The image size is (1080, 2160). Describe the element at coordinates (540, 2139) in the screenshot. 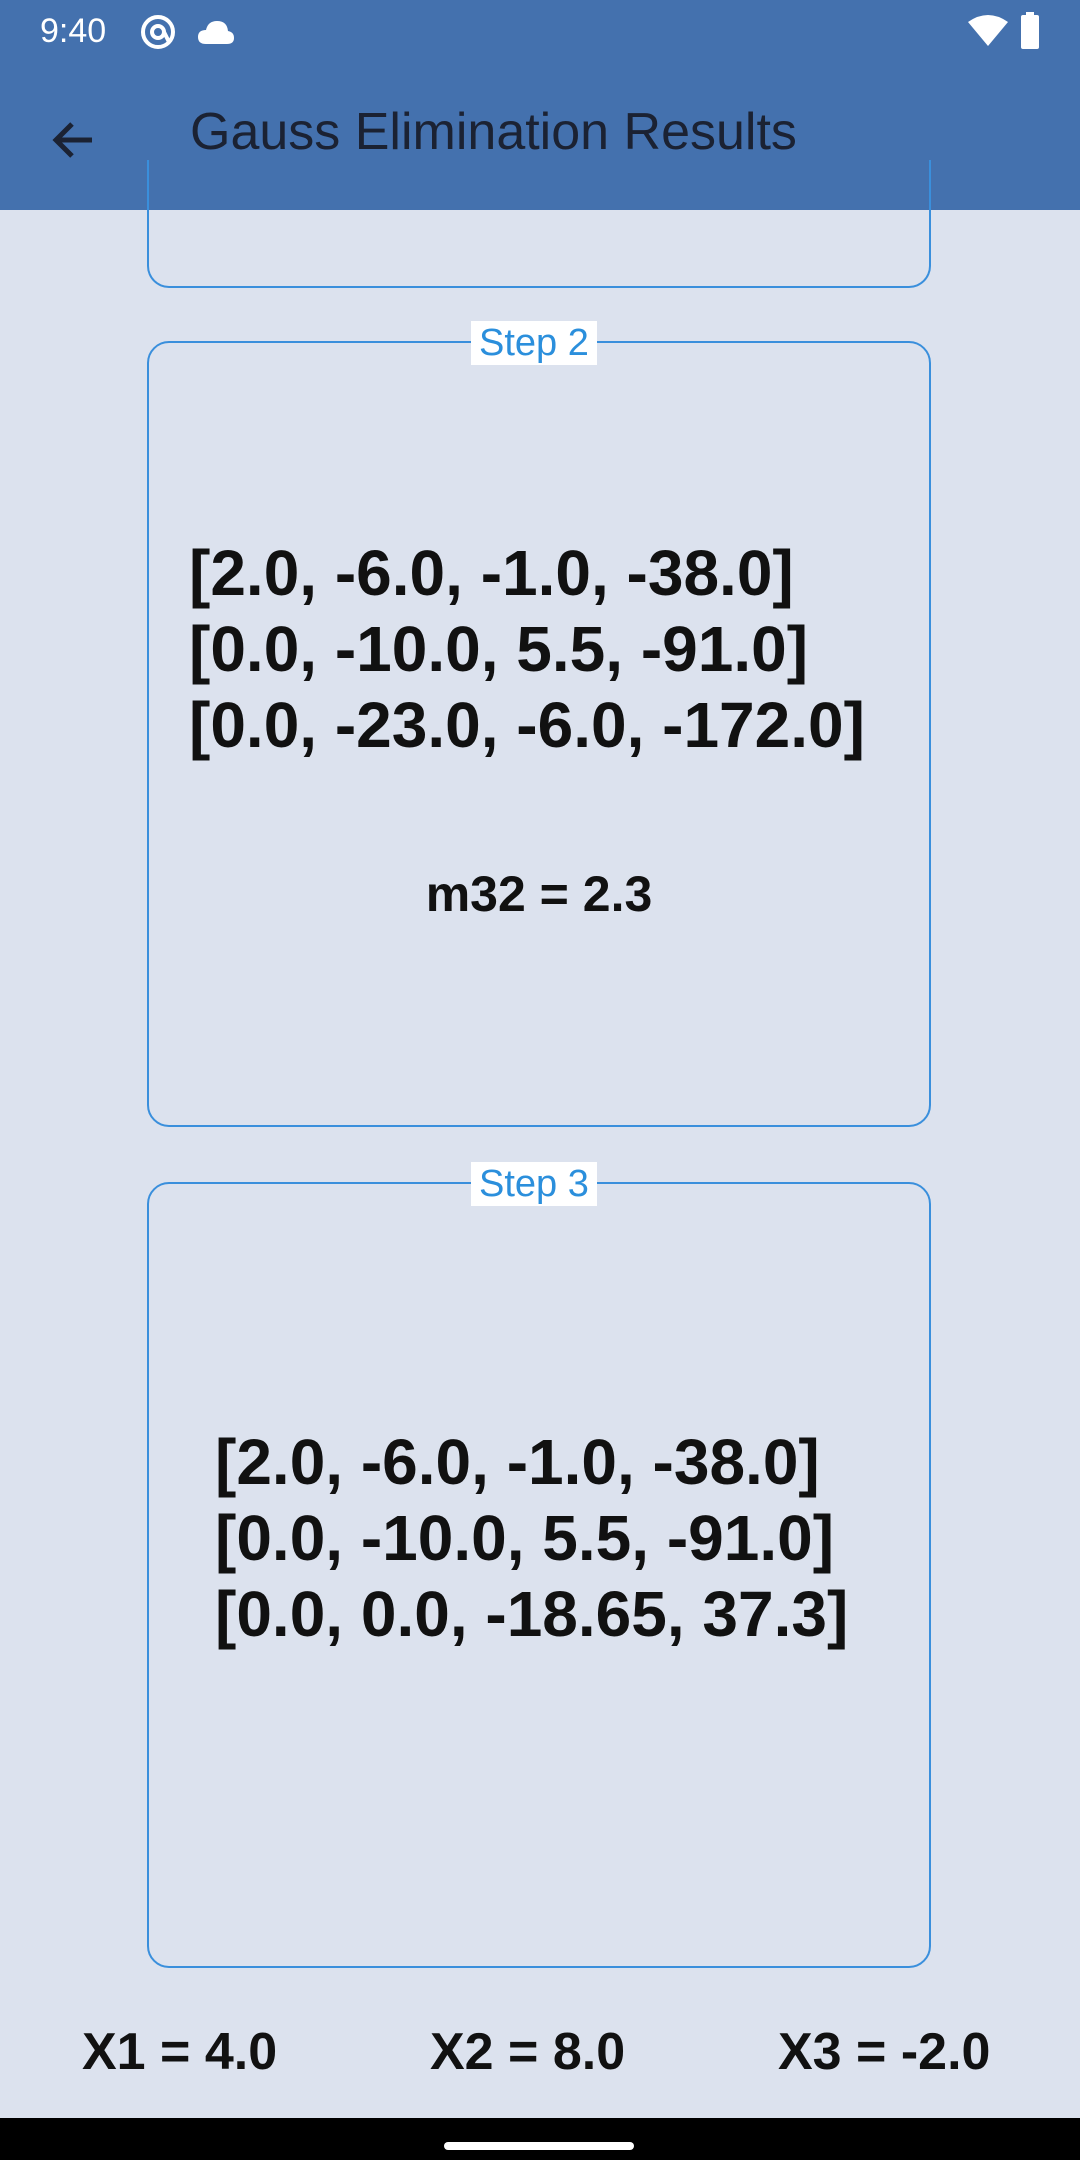

I see `navigation-bar` at that location.